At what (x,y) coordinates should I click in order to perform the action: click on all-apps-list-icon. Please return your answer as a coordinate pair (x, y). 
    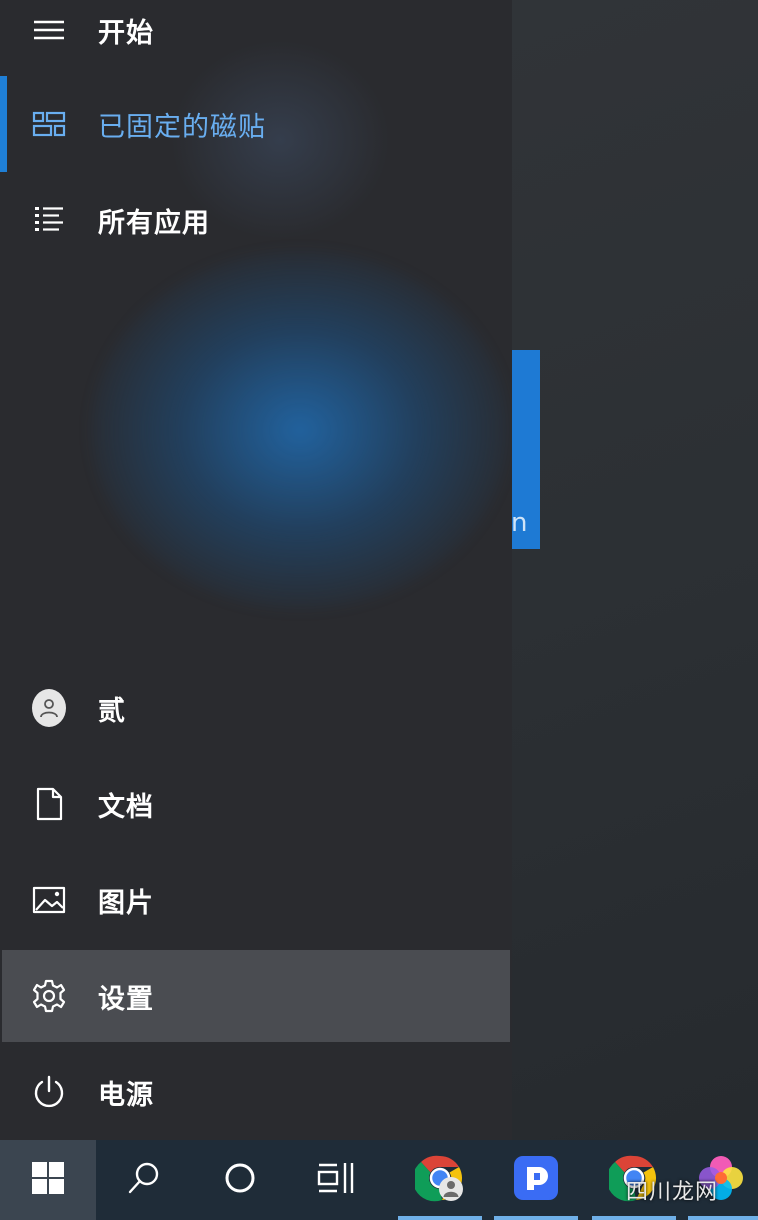
    Looking at the image, I should click on (49, 220).